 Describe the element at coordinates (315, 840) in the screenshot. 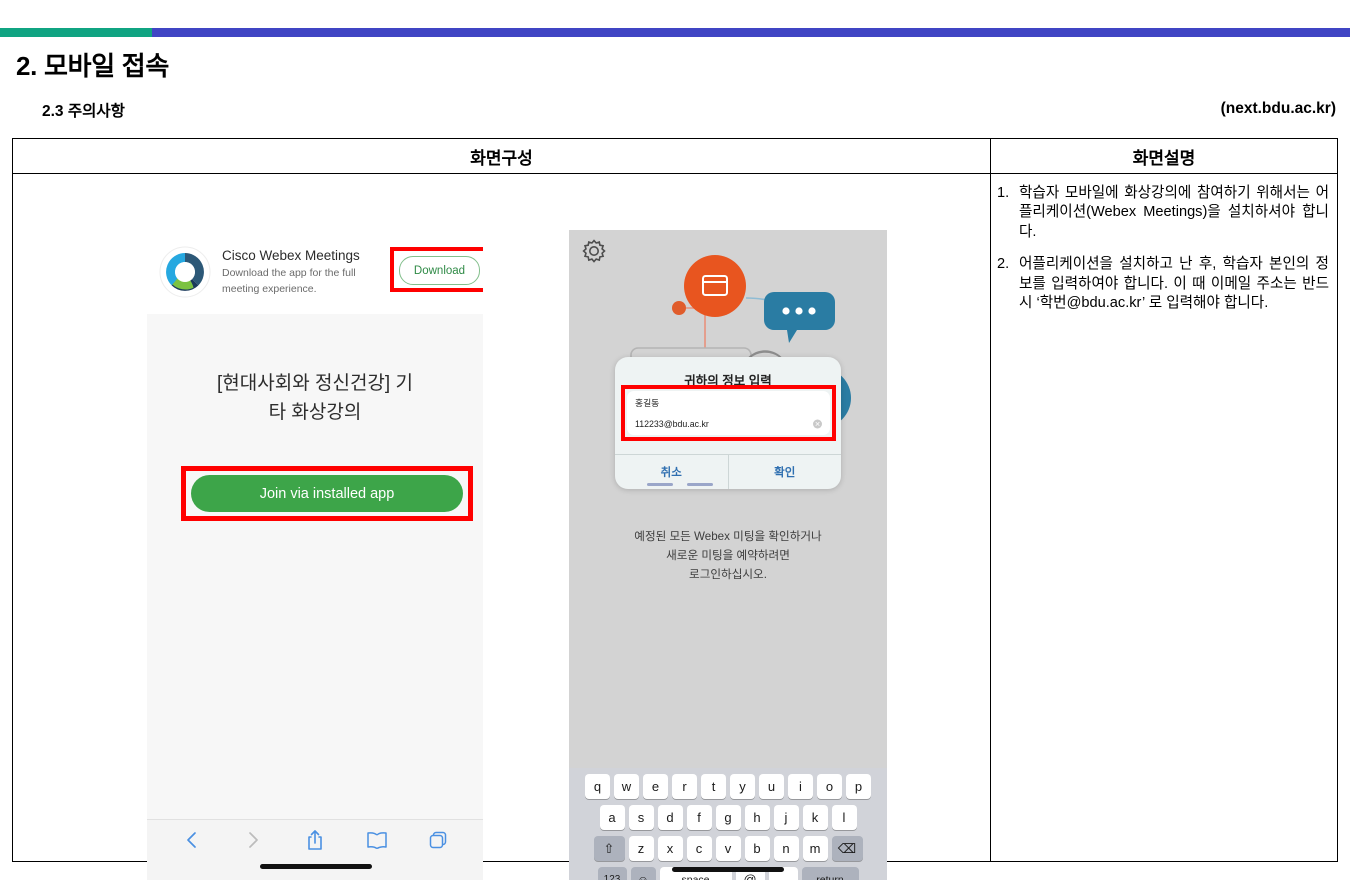

I see `share-icon` at that location.